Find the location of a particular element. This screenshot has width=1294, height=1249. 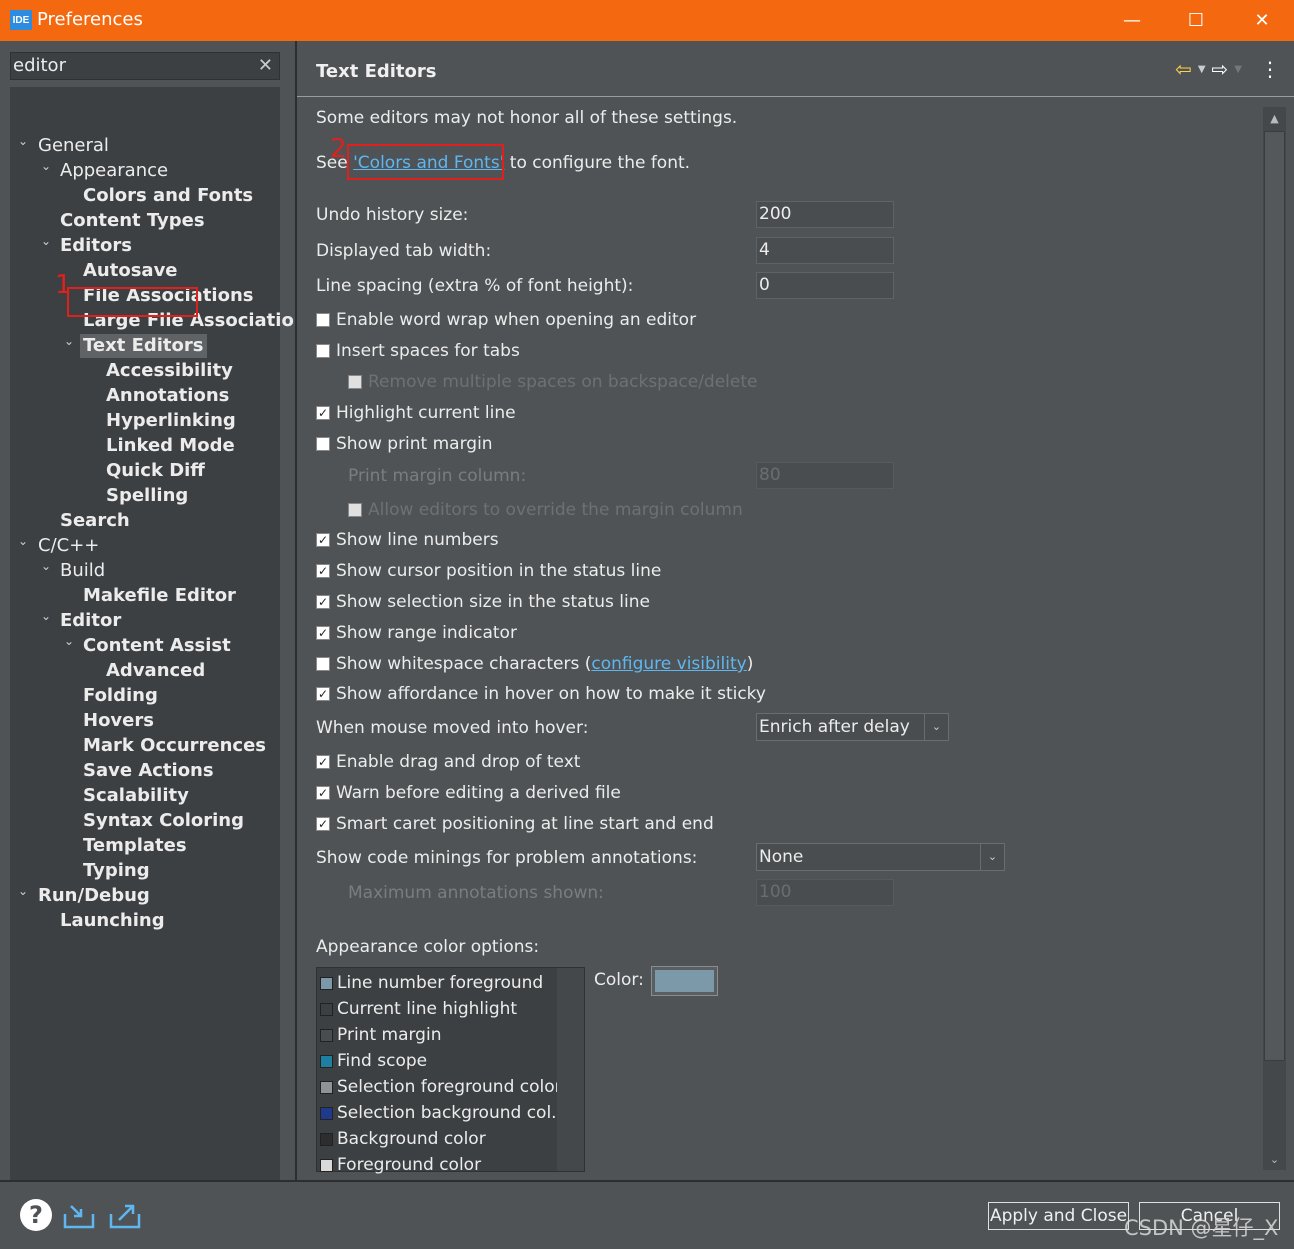

collapse-cpp-icon: ⌄ is located at coordinates (23, 546).